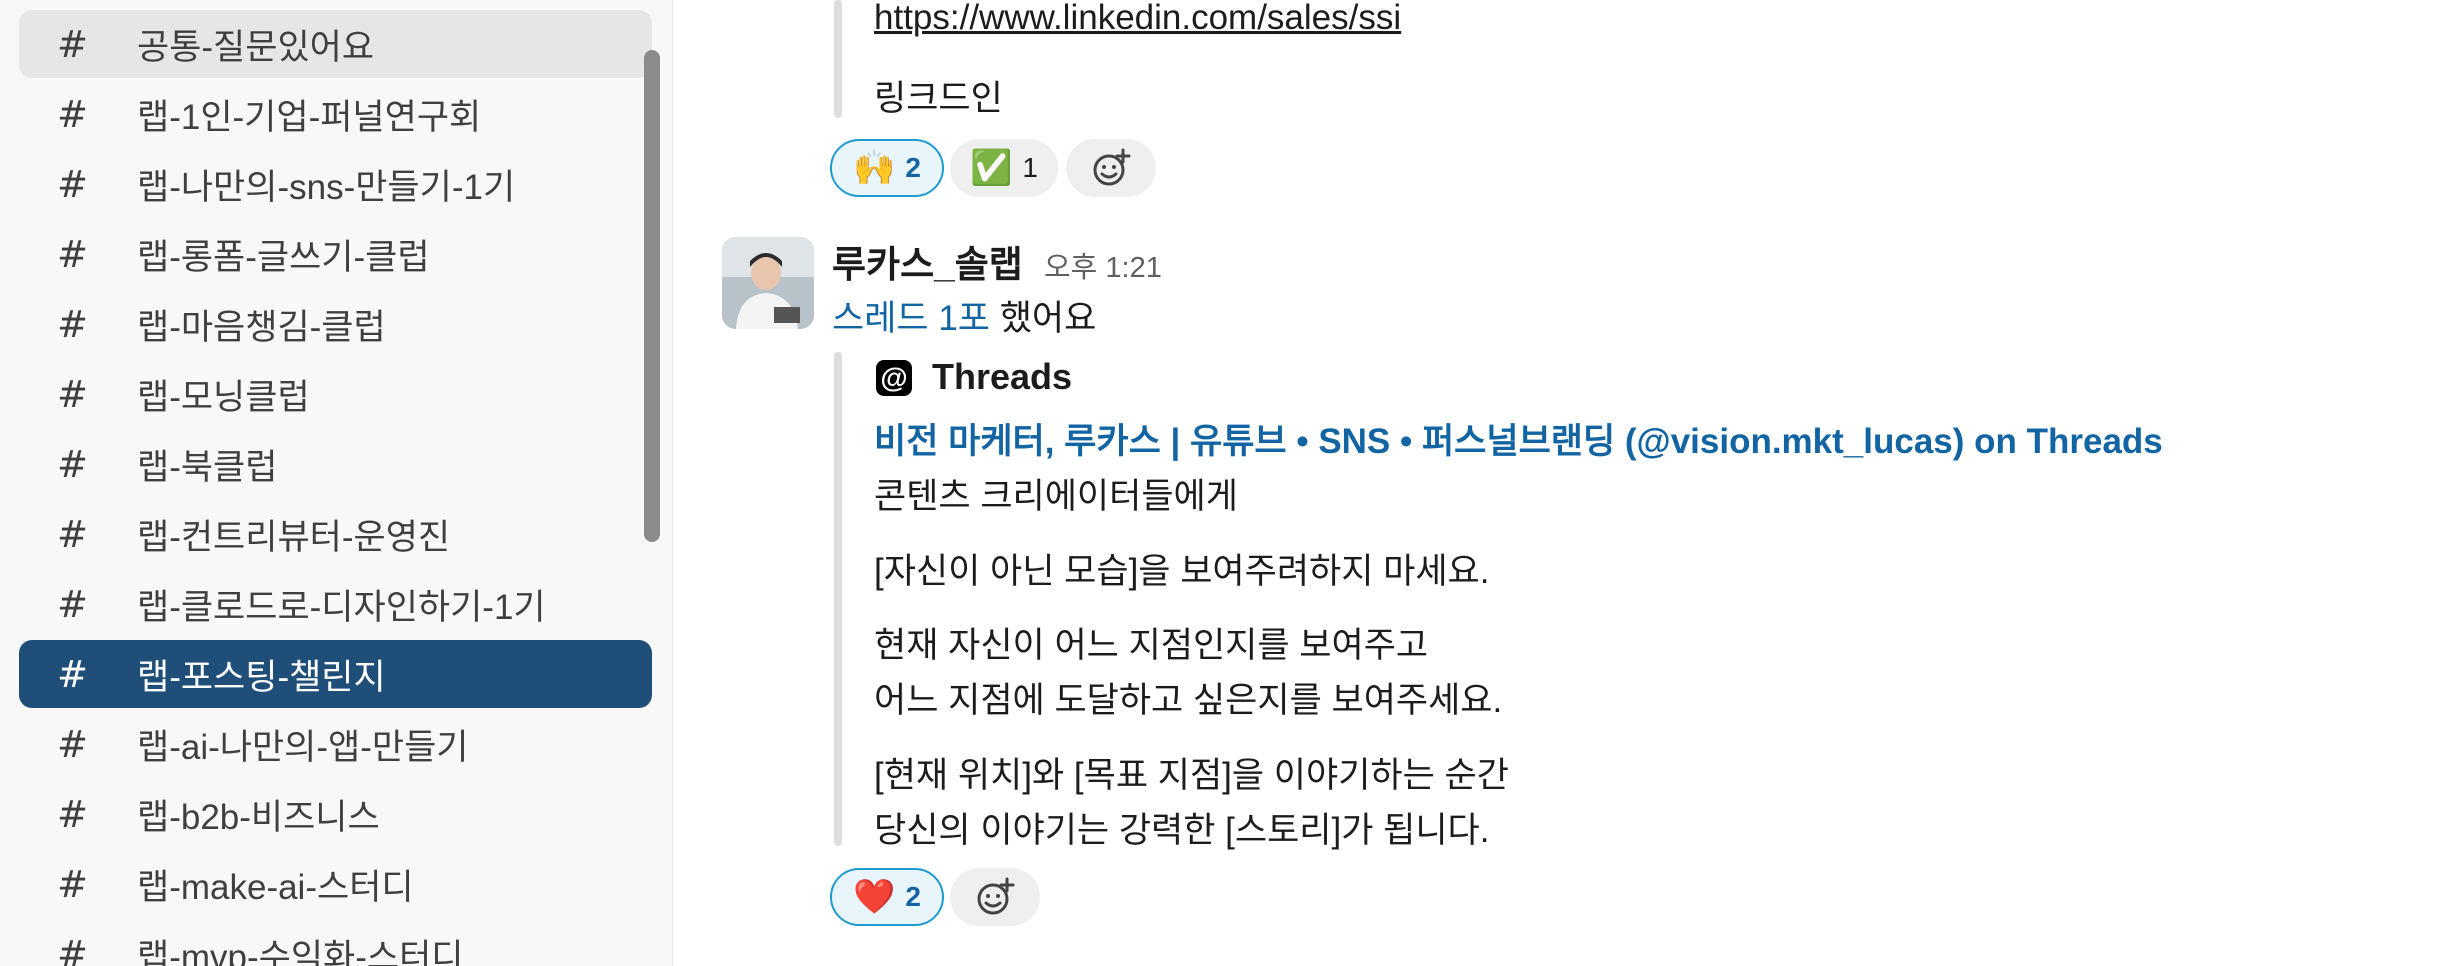 The image size is (2458, 966). Describe the element at coordinates (1137, 19) in the screenshot. I see `linkedin-link: https://www.linkedin.com/sales/ssi` at that location.